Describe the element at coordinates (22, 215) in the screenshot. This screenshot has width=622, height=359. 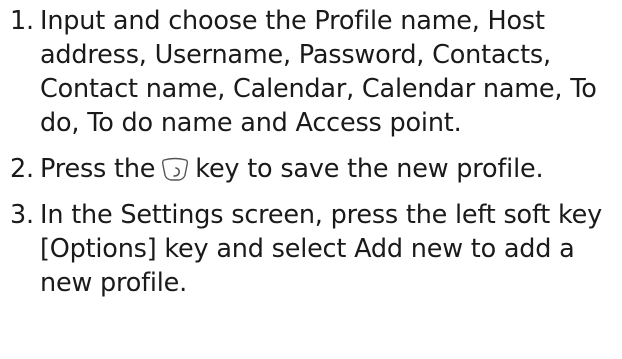
I see `step-number: 3.` at that location.